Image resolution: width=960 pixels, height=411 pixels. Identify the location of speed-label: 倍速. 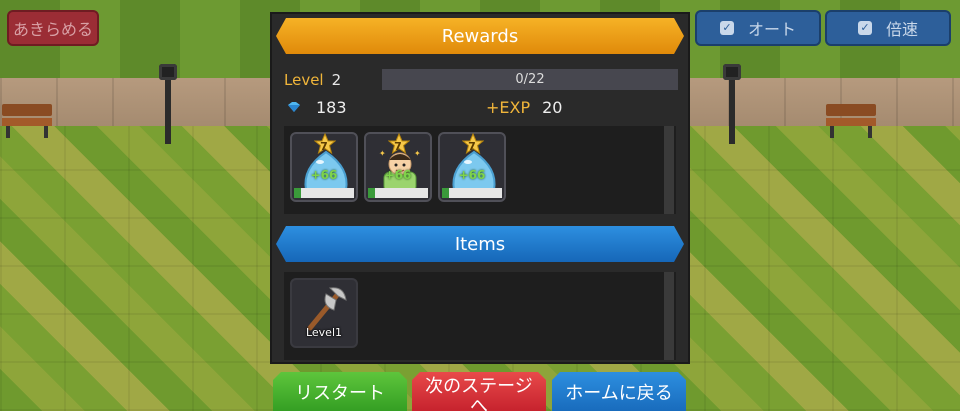
(901, 29).